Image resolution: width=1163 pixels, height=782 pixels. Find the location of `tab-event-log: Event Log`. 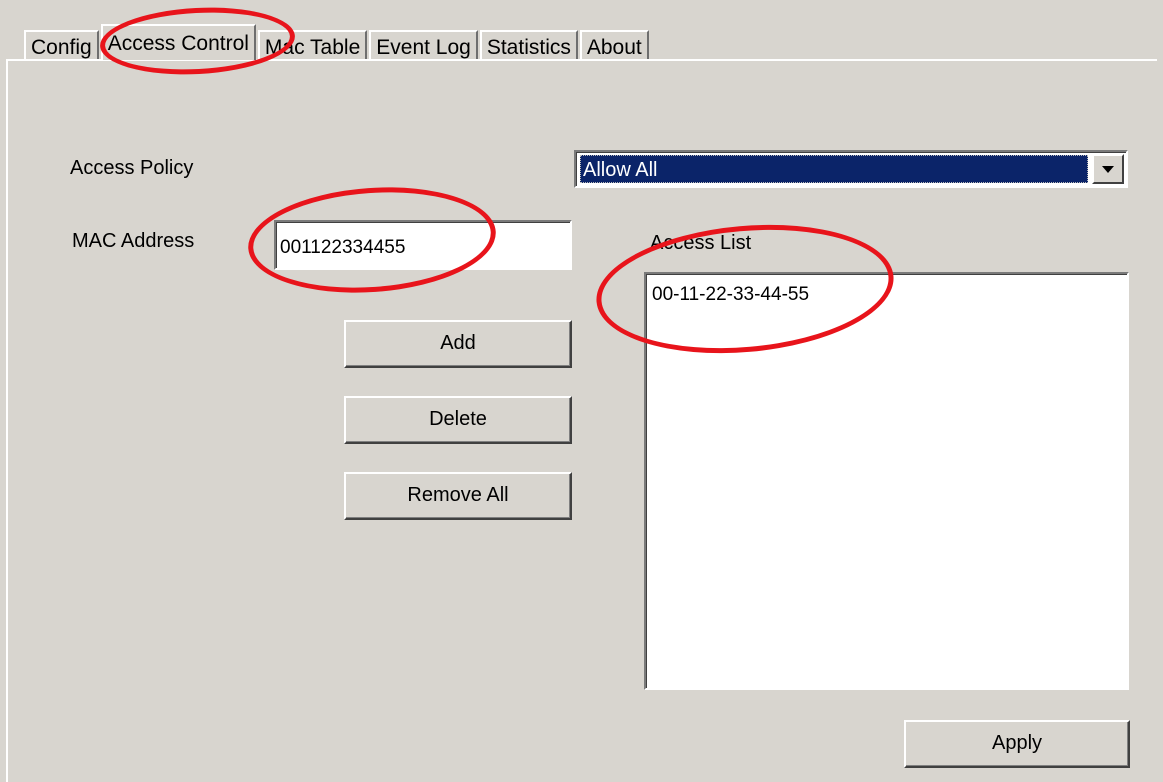

tab-event-log: Event Log is located at coordinates (423, 45).